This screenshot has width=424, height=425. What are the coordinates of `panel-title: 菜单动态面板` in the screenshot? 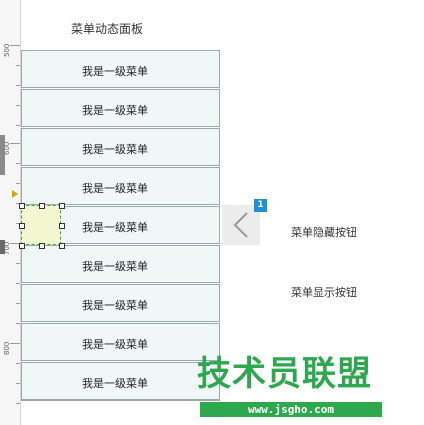 It's located at (107, 29).